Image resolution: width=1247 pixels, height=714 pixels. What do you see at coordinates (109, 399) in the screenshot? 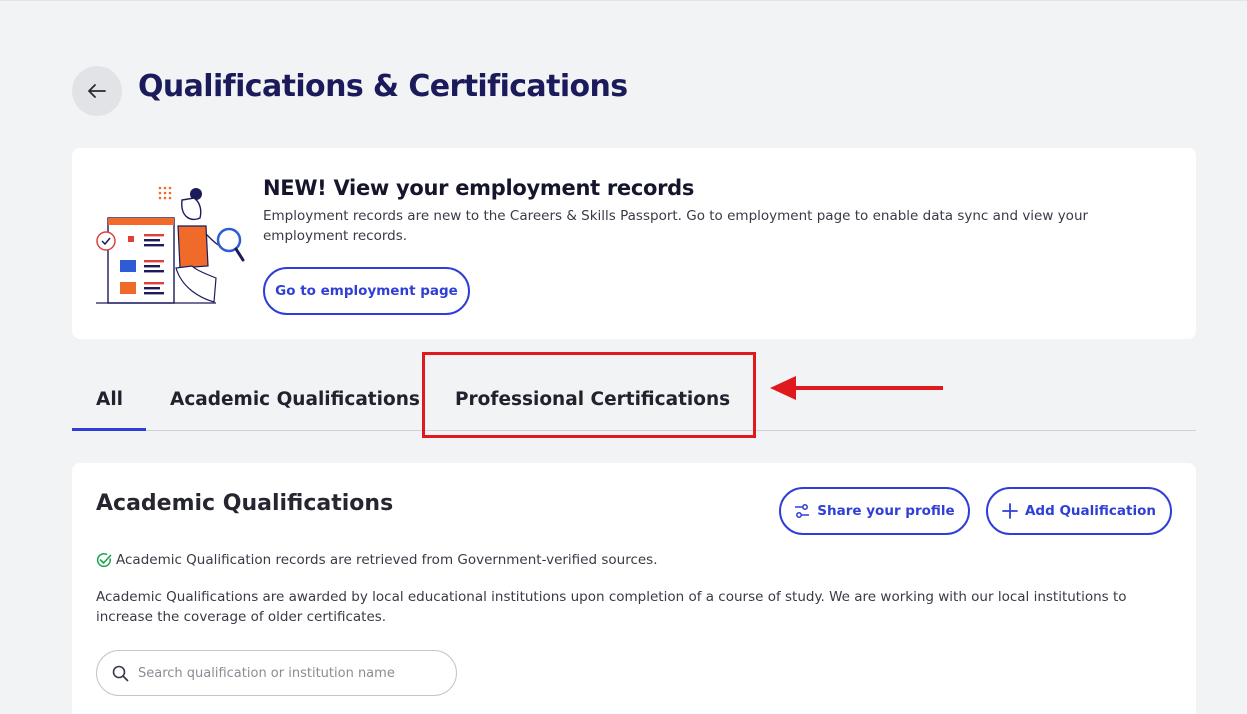
I see `tab-all: All` at bounding box center [109, 399].